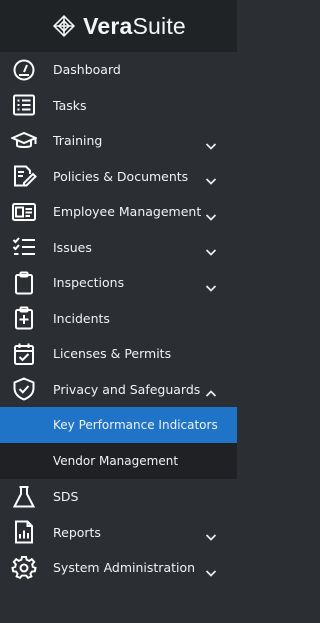 The width and height of the screenshot is (320, 623). Describe the element at coordinates (124, 568) in the screenshot. I see `nav-item-label: System Administration` at that location.